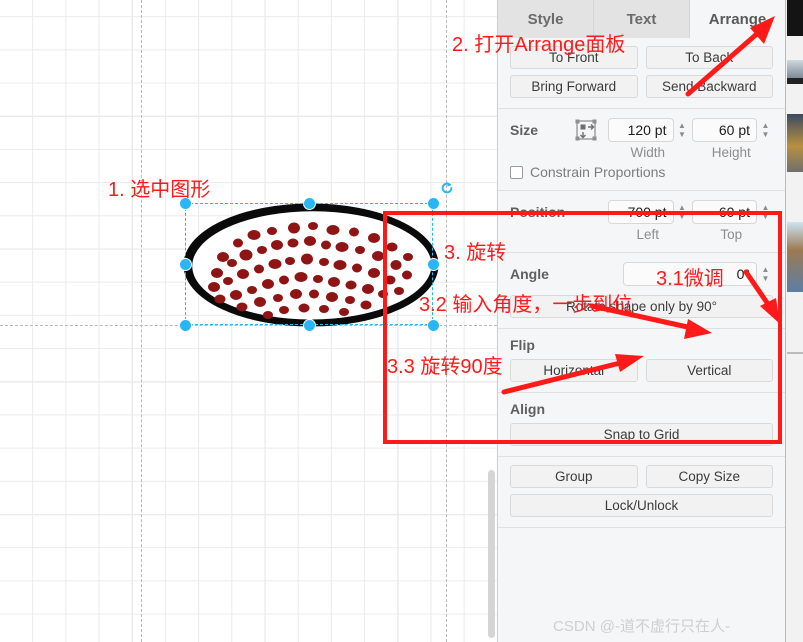 This screenshot has height=642, width=803. What do you see at coordinates (731, 152) in the screenshot?
I see `height-sublabel: Height` at bounding box center [731, 152].